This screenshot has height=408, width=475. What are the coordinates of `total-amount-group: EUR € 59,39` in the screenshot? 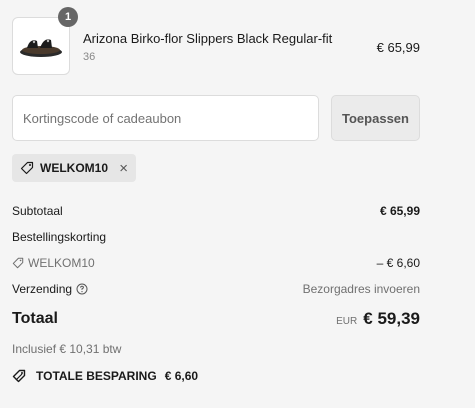 It's located at (378, 319).